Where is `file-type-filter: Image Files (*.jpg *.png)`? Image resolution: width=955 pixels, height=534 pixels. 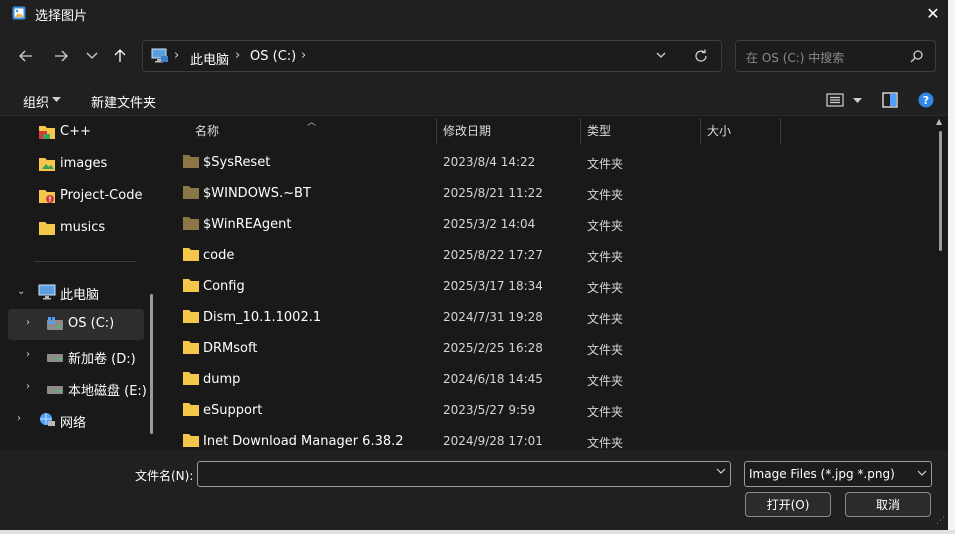
file-type-filter: Image Files (*.jpg *.png) is located at coordinates (838, 474).